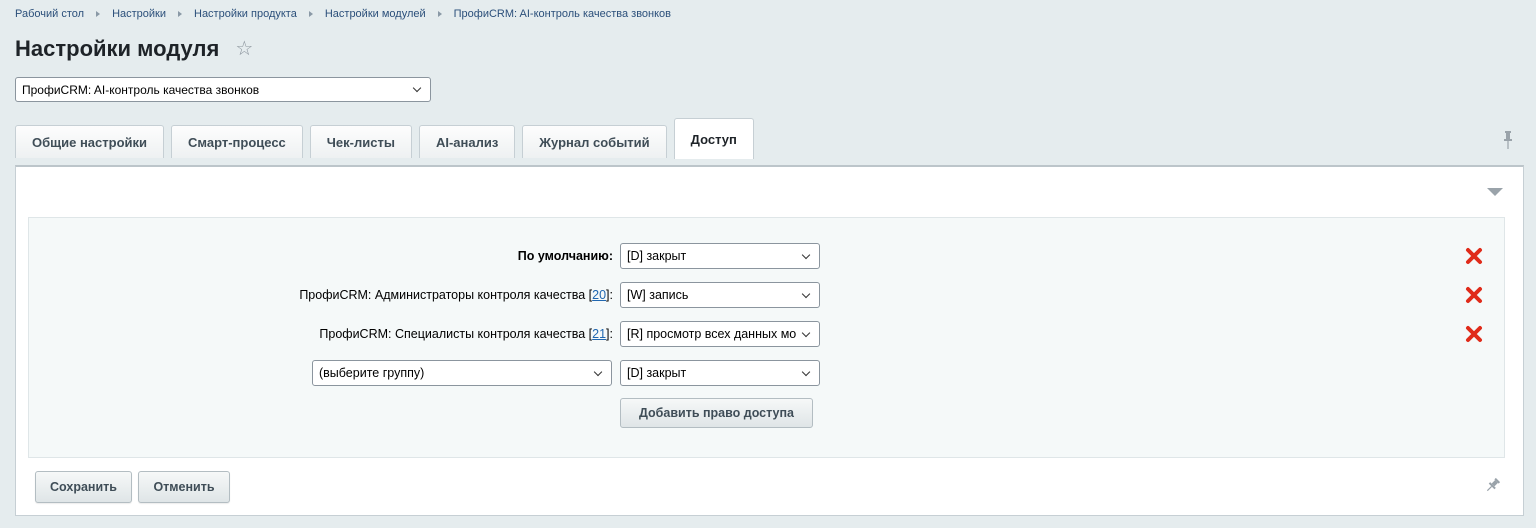 The width and height of the screenshot is (1536, 528). What do you see at coordinates (609, 334) in the screenshot?
I see `specialists-group-suffix: ]:` at bounding box center [609, 334].